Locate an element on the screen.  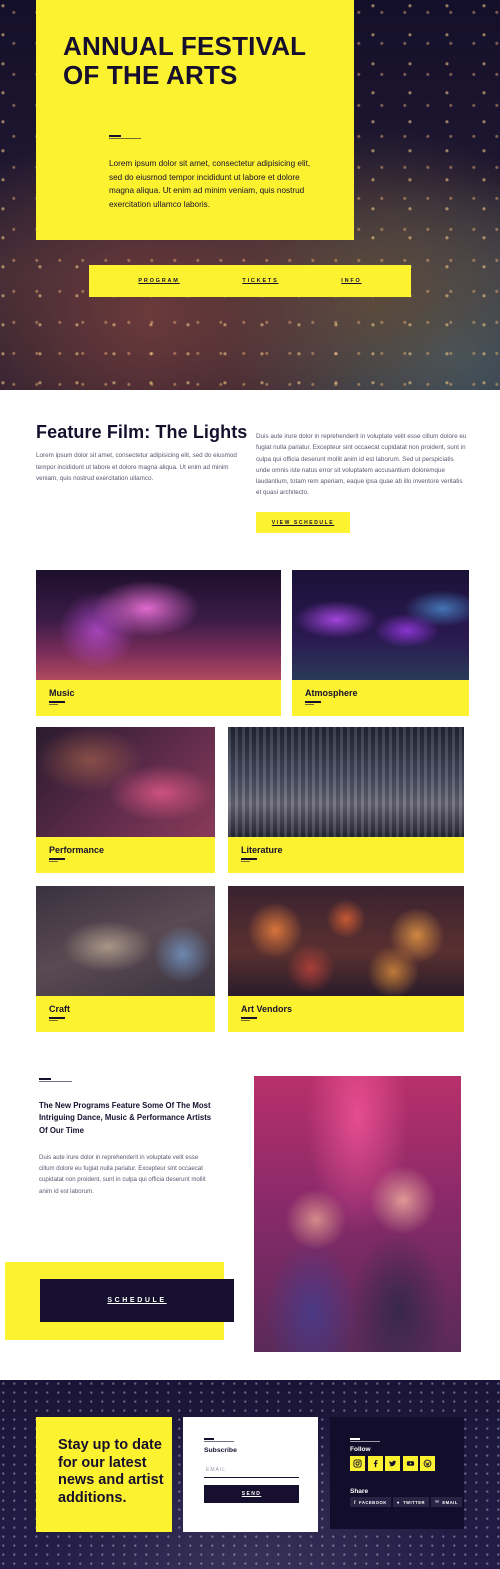
youtube-icon is located at coordinates (410, 1463).